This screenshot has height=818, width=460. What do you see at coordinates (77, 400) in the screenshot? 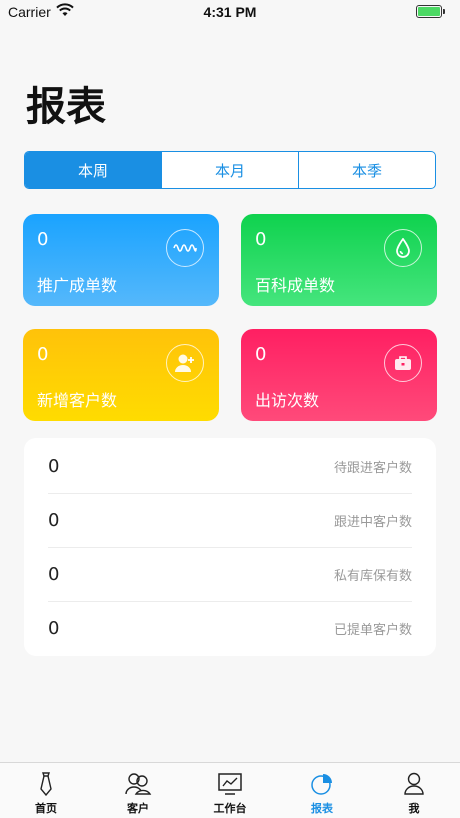
I see `card-label: 新增客户数` at bounding box center [77, 400].